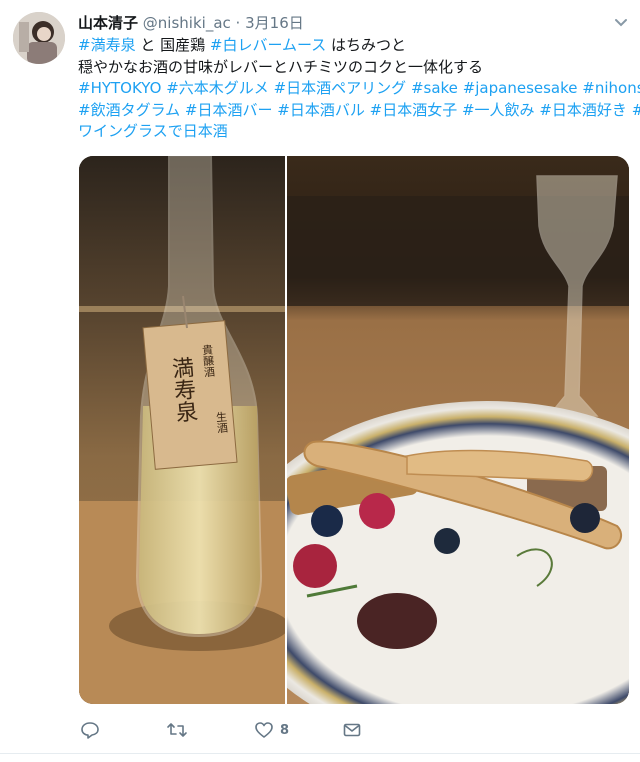  Describe the element at coordinates (129, 110) in the screenshot. I see `hashtag-link: #飲酒タグラム` at that location.